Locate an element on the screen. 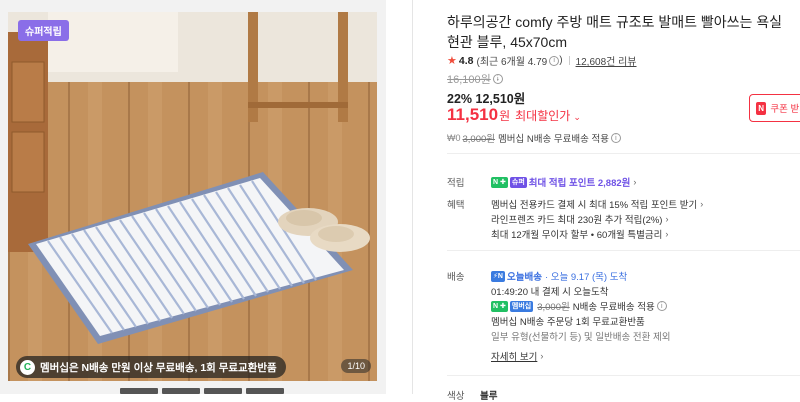 Image resolution: width=800 pixels, height=402 pixels. today-delivery-date: · 오늘 9.17 (목) 도착 is located at coordinates (586, 277).